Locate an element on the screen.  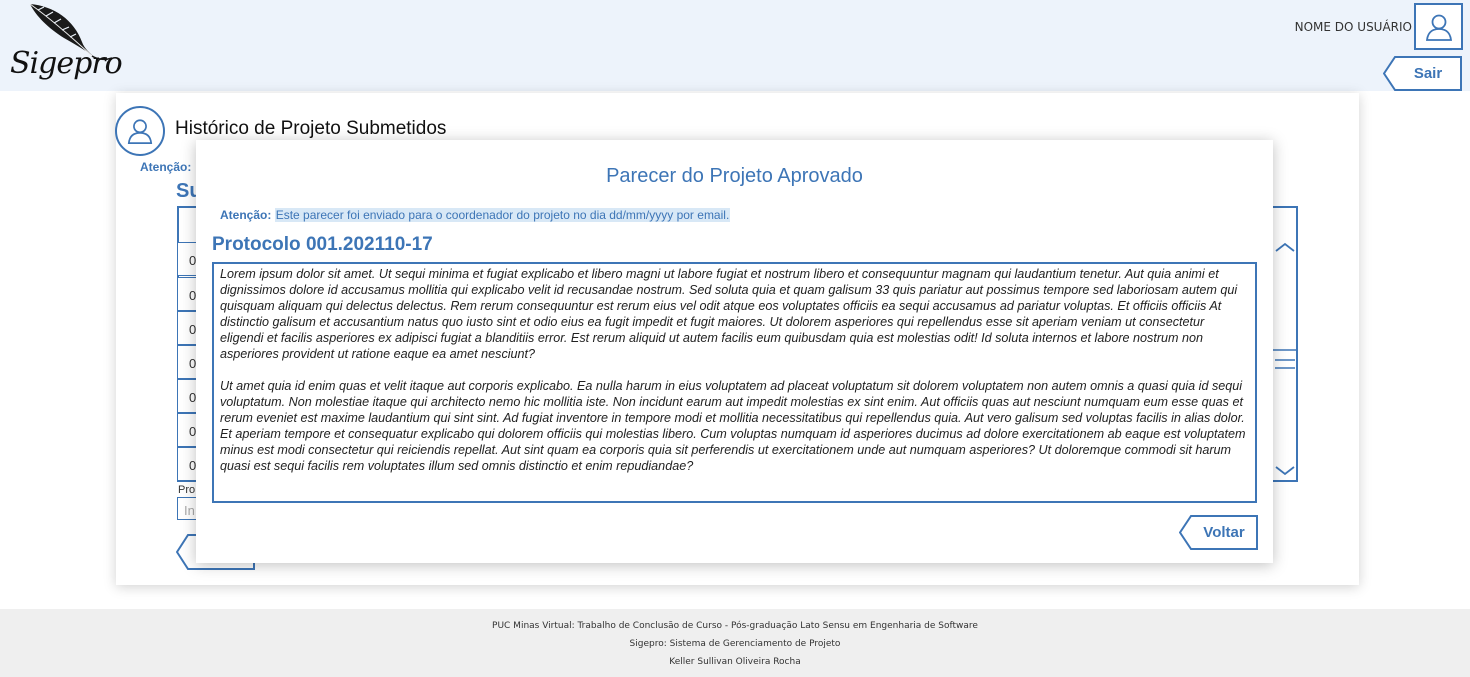
modal-title: Parecer do Projeto Aprovado is located at coordinates (734, 176).